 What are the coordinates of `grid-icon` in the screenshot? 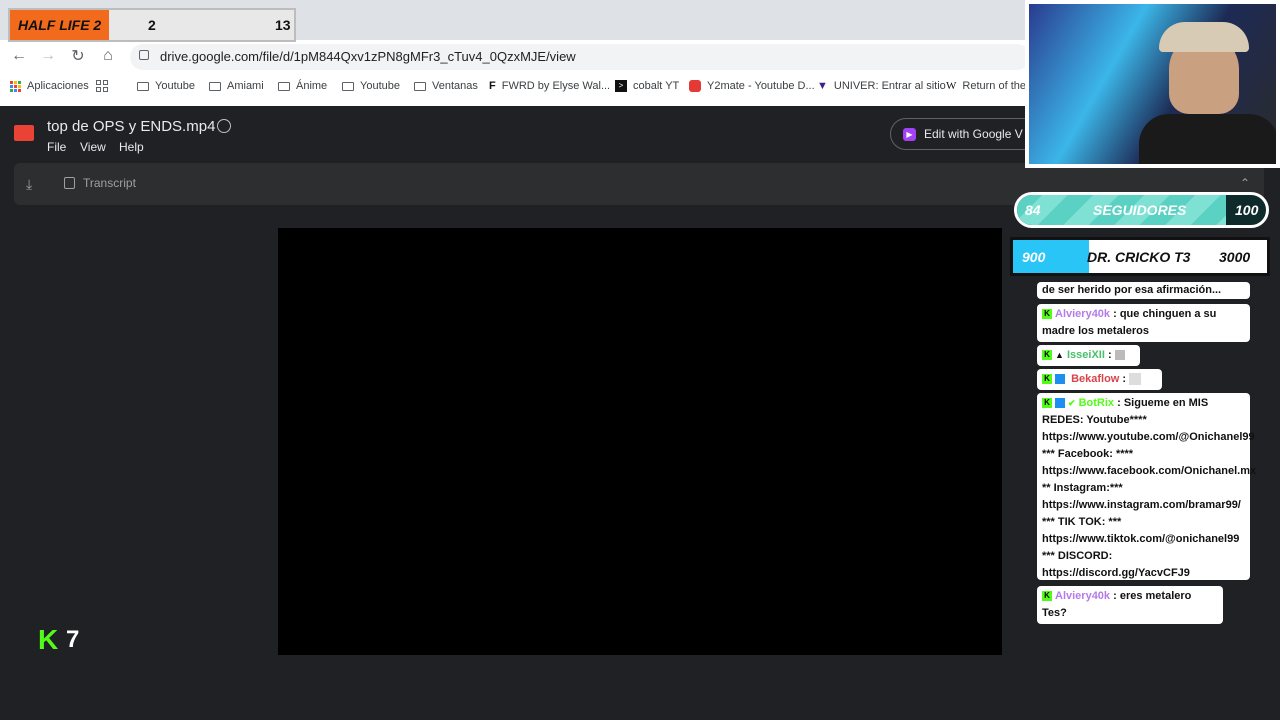 It's located at (102, 86).